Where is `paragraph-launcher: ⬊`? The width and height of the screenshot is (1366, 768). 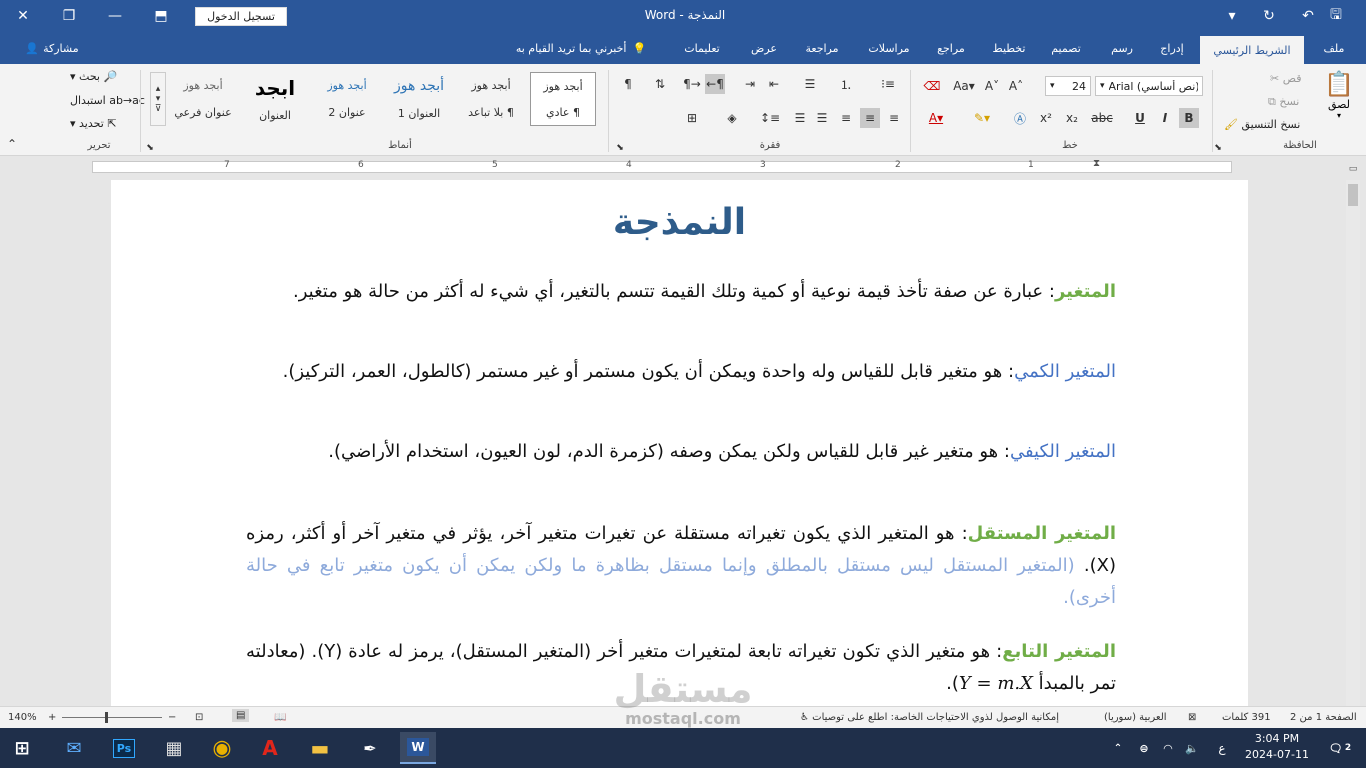 paragraph-launcher: ⬊ is located at coordinates (620, 148).